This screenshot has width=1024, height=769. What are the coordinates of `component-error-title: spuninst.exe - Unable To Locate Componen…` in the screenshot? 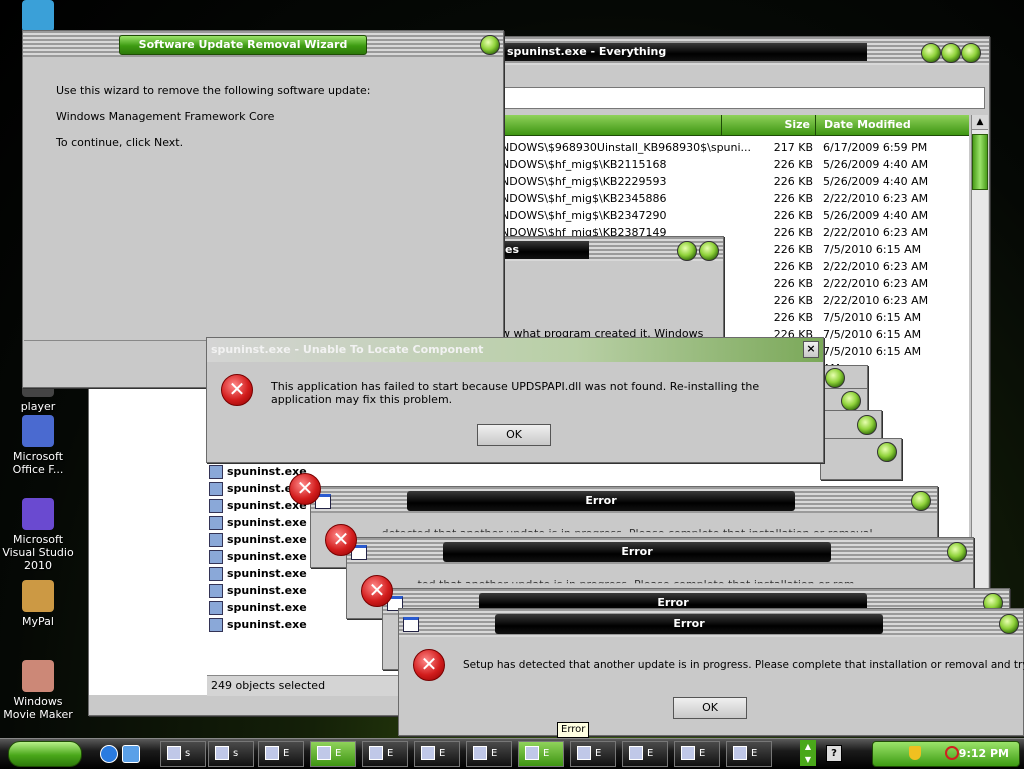 It's located at (347, 349).